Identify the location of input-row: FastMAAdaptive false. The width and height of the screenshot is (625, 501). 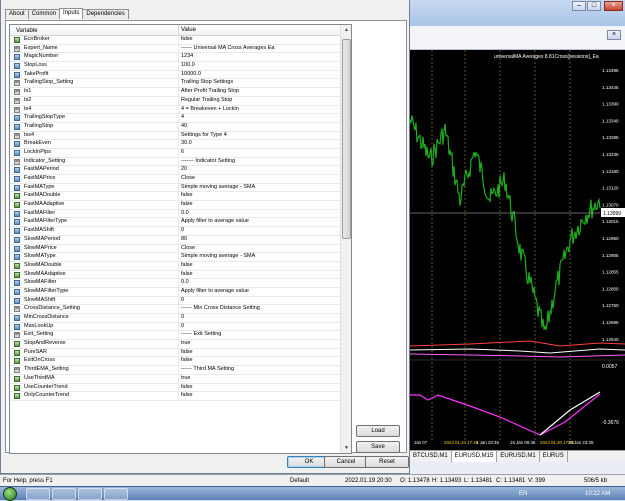
(175, 205).